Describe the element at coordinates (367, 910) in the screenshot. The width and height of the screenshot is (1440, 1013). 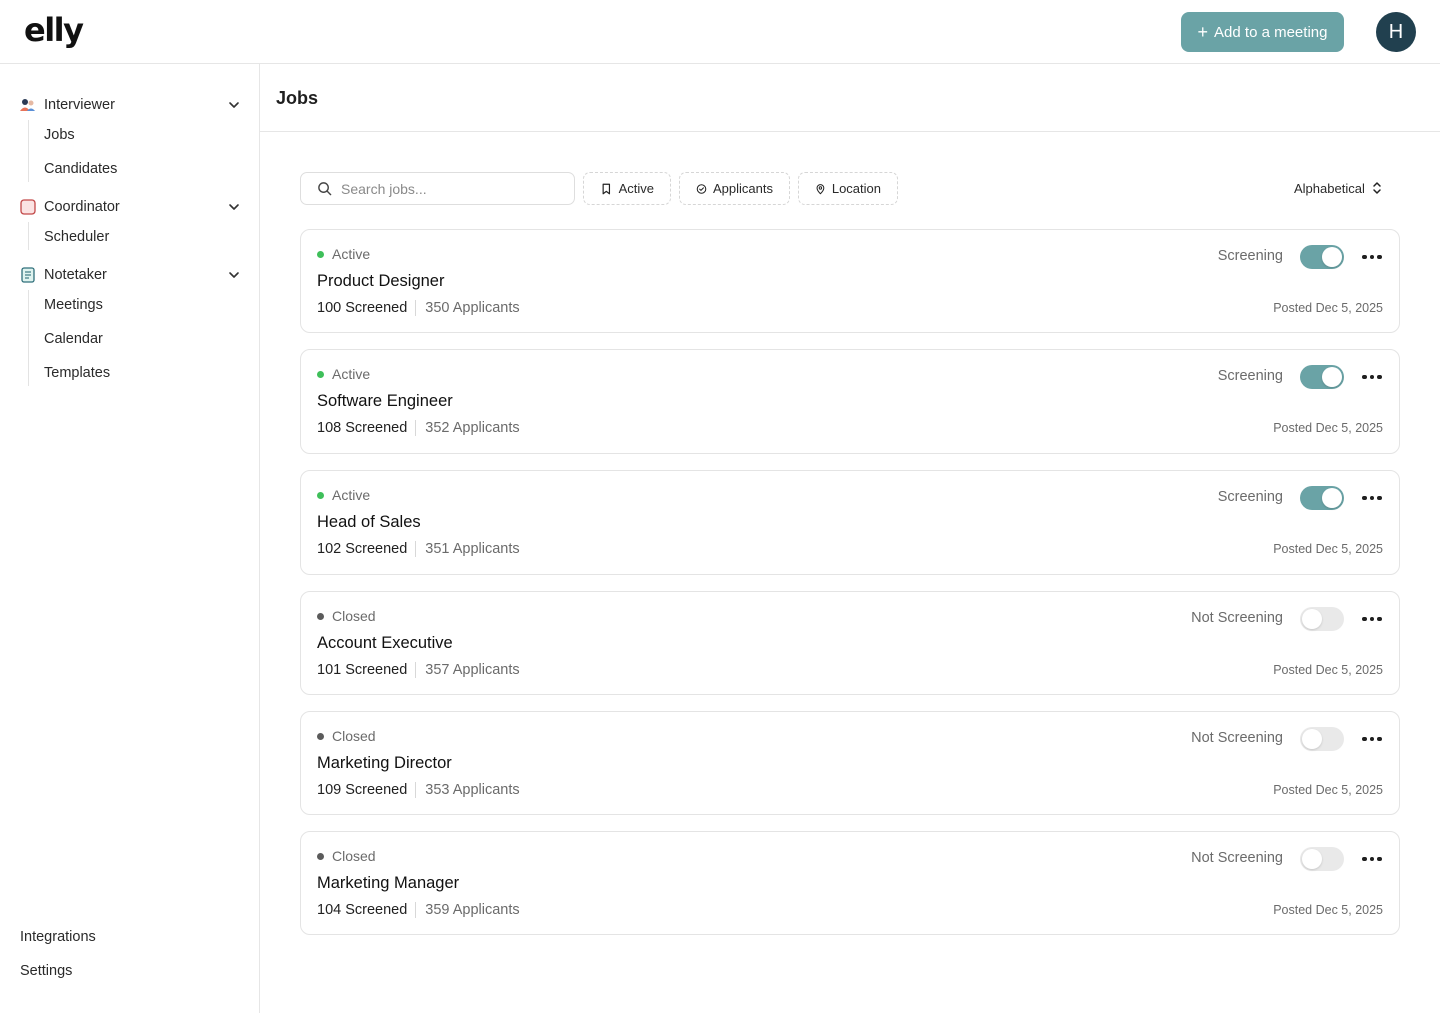
I see `job-screened-count: 104 Screened` at that location.